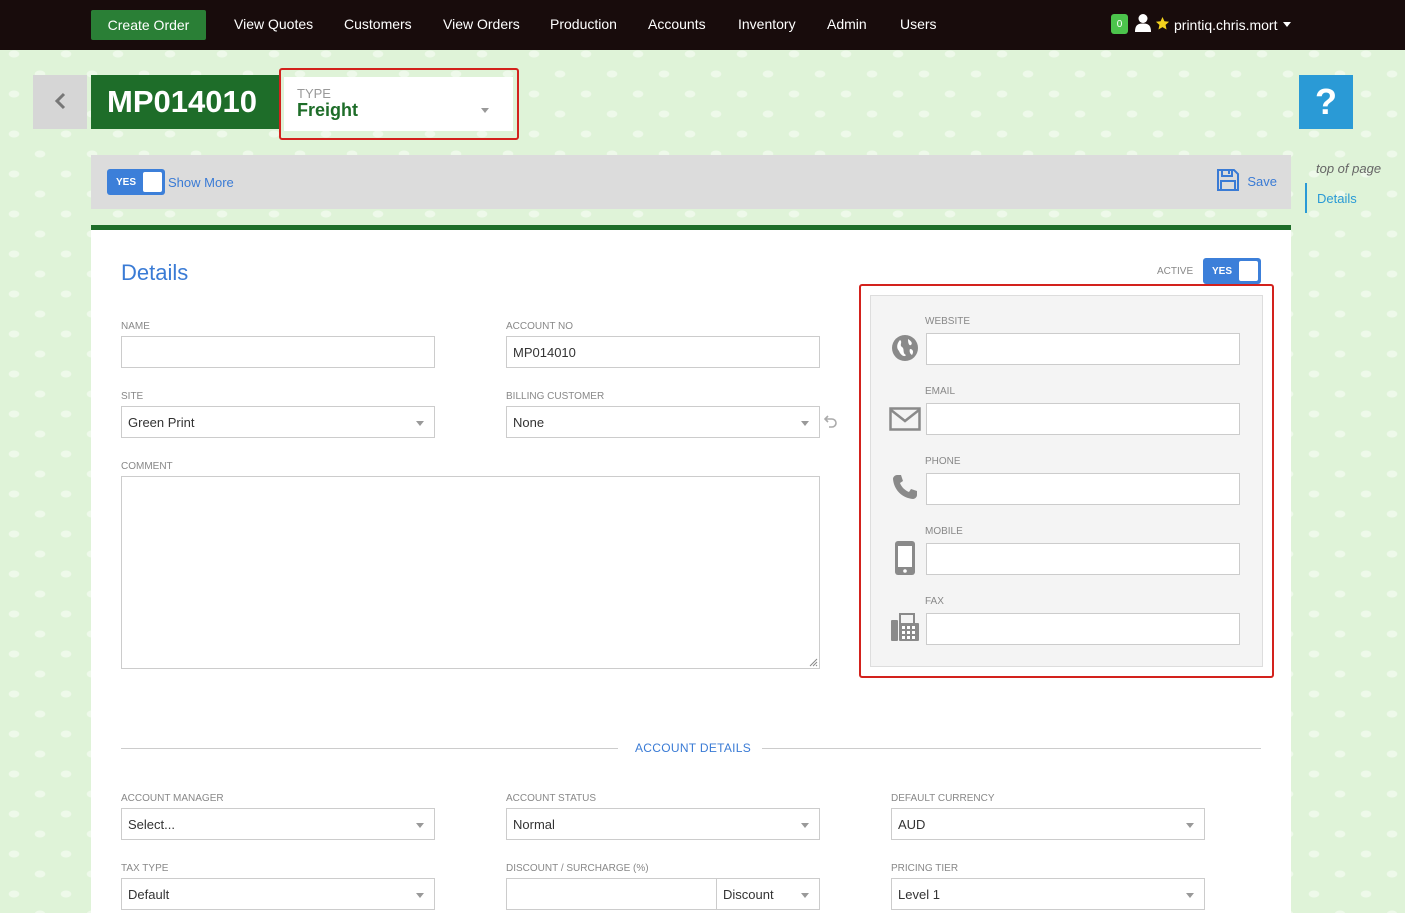  Describe the element at coordinates (1083, 489) in the screenshot. I see `phone-field` at that location.